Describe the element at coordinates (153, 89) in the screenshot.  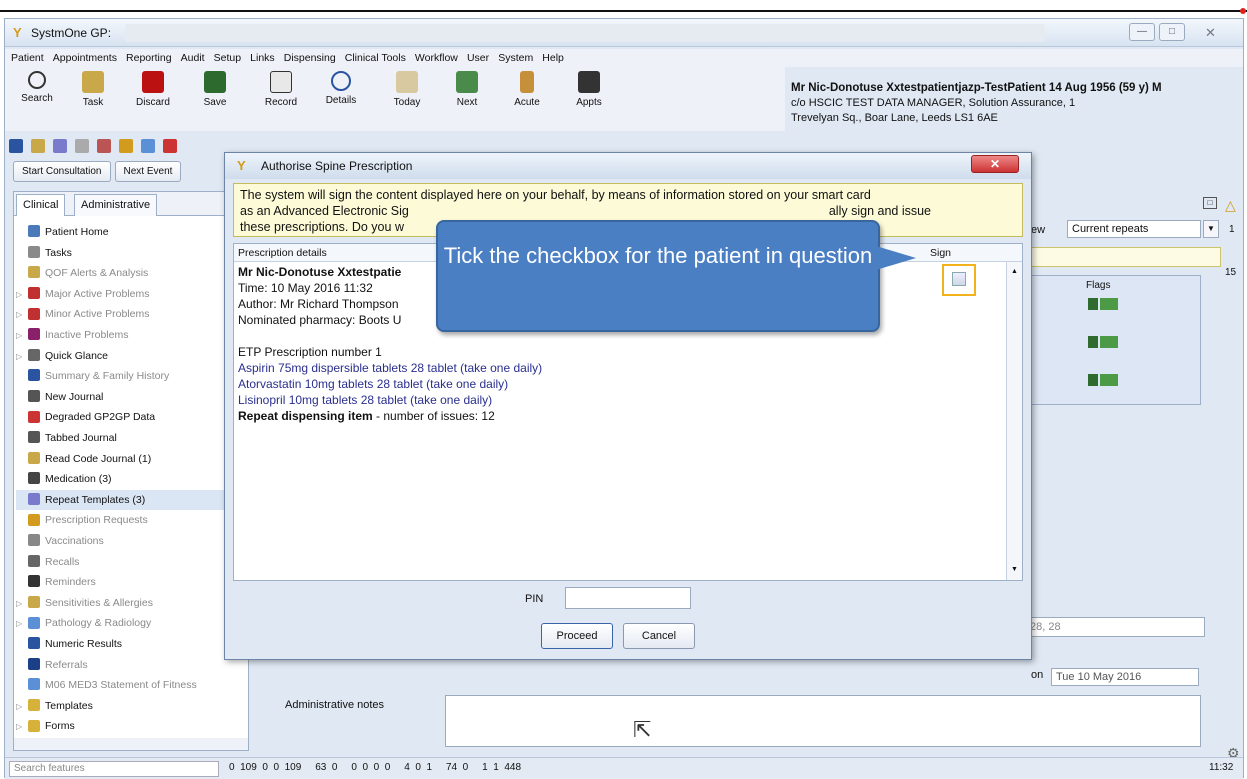
I see `discard-button: Discard` at that location.